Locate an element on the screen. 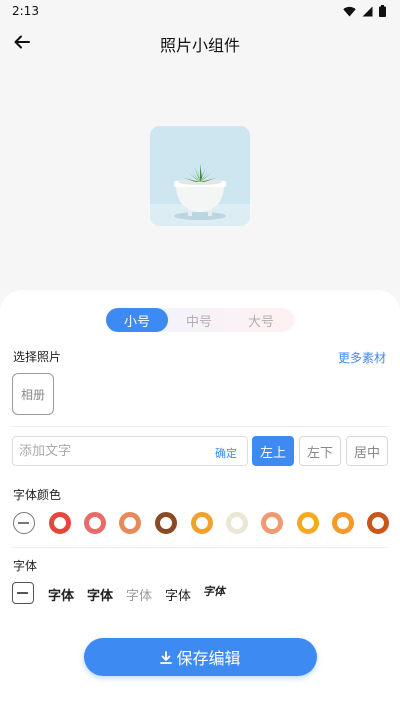 The width and height of the screenshot is (400, 710). album-button: 相册 is located at coordinates (33, 394).